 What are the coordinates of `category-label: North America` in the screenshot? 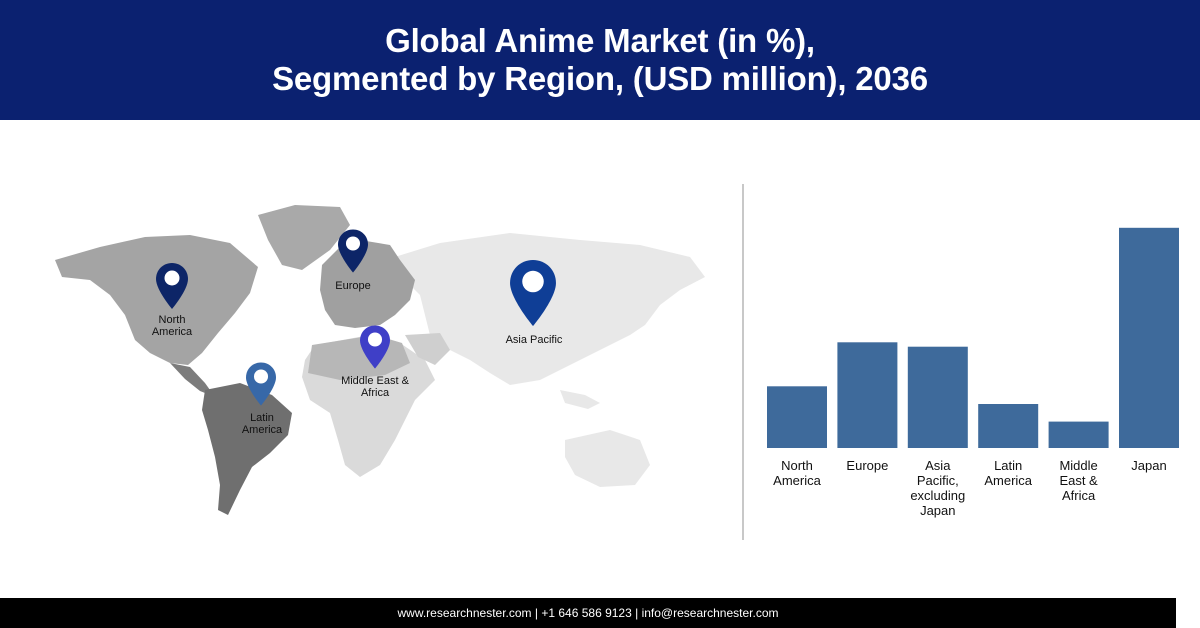 It's located at (797, 473).